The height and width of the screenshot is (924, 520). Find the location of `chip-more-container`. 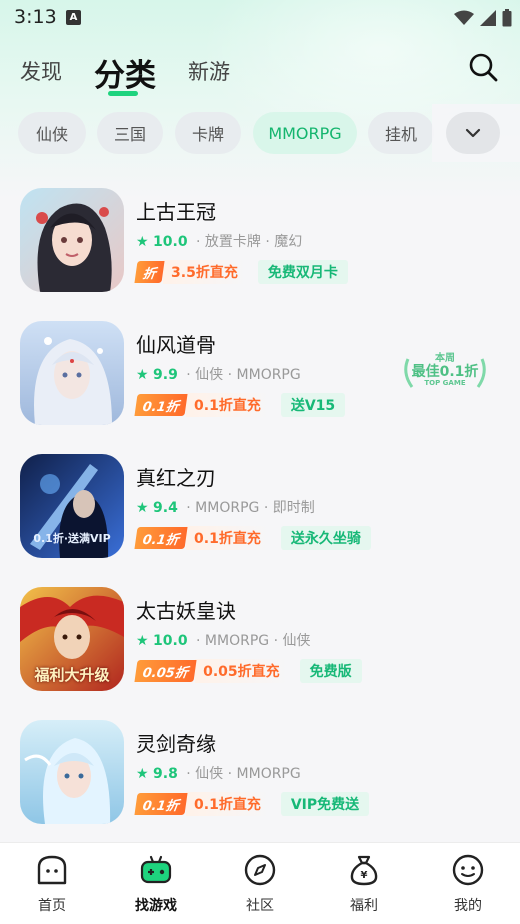

chip-more-container is located at coordinates (476, 133).